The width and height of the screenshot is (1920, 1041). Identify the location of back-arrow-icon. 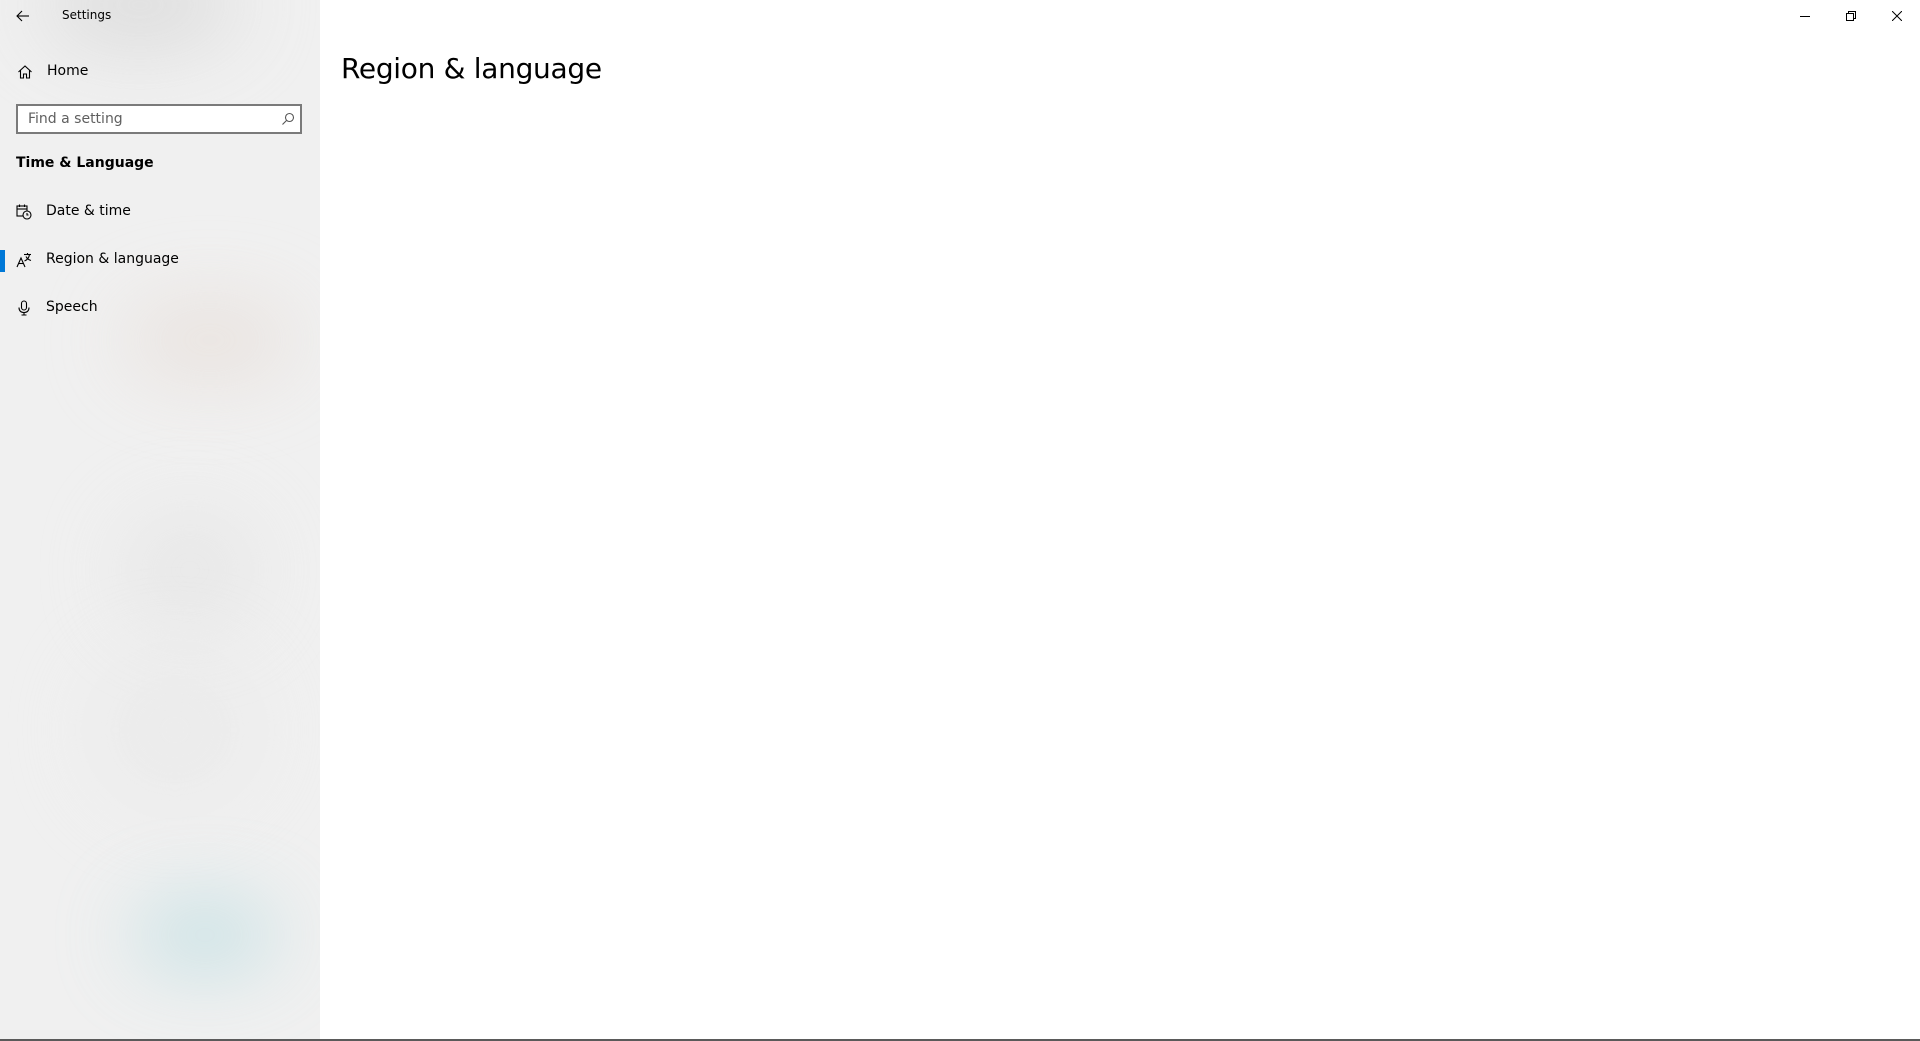
(22, 16).